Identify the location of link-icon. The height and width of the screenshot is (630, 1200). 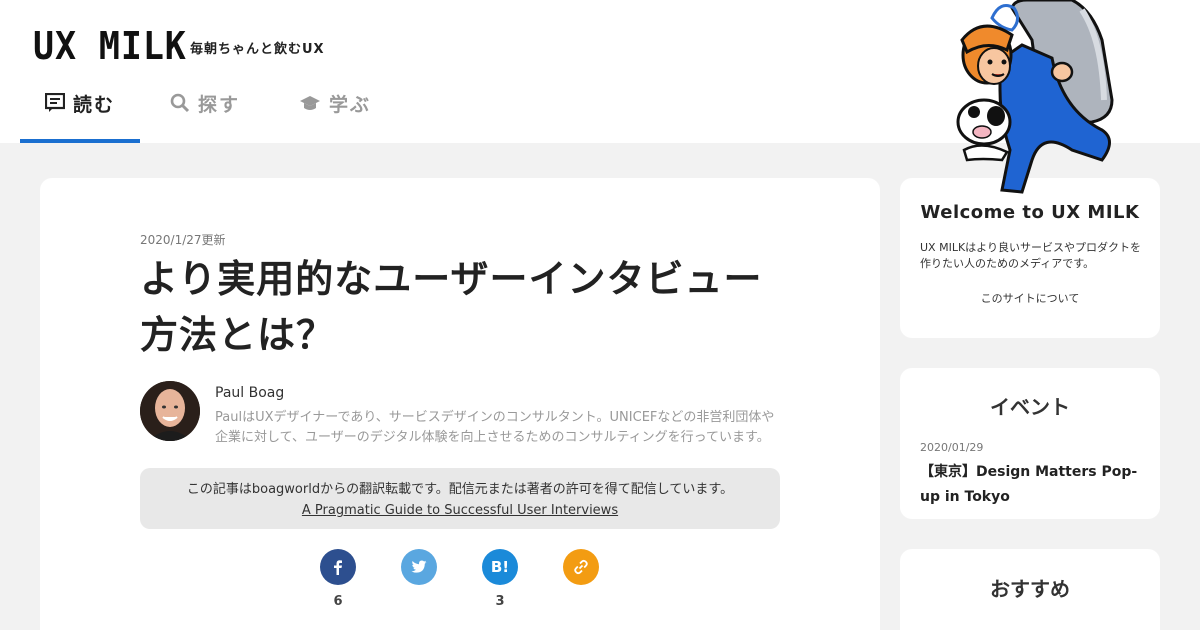
(581, 567).